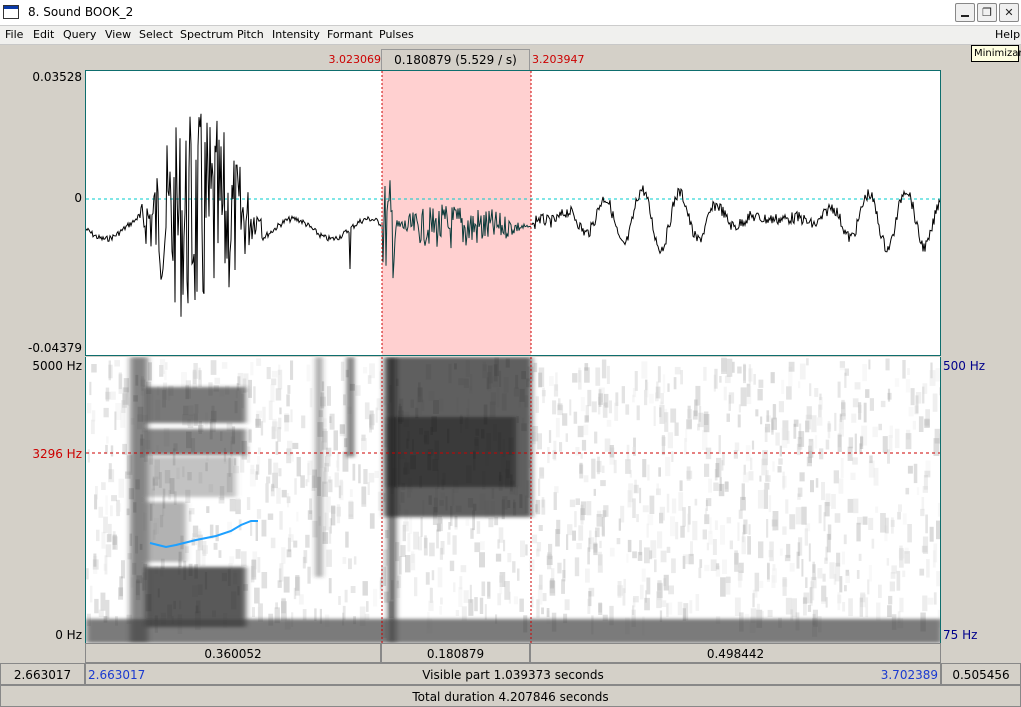 This screenshot has width=1021, height=707. I want to click on spectrogram-ymin-label: 0 Hz, so click(68, 635).